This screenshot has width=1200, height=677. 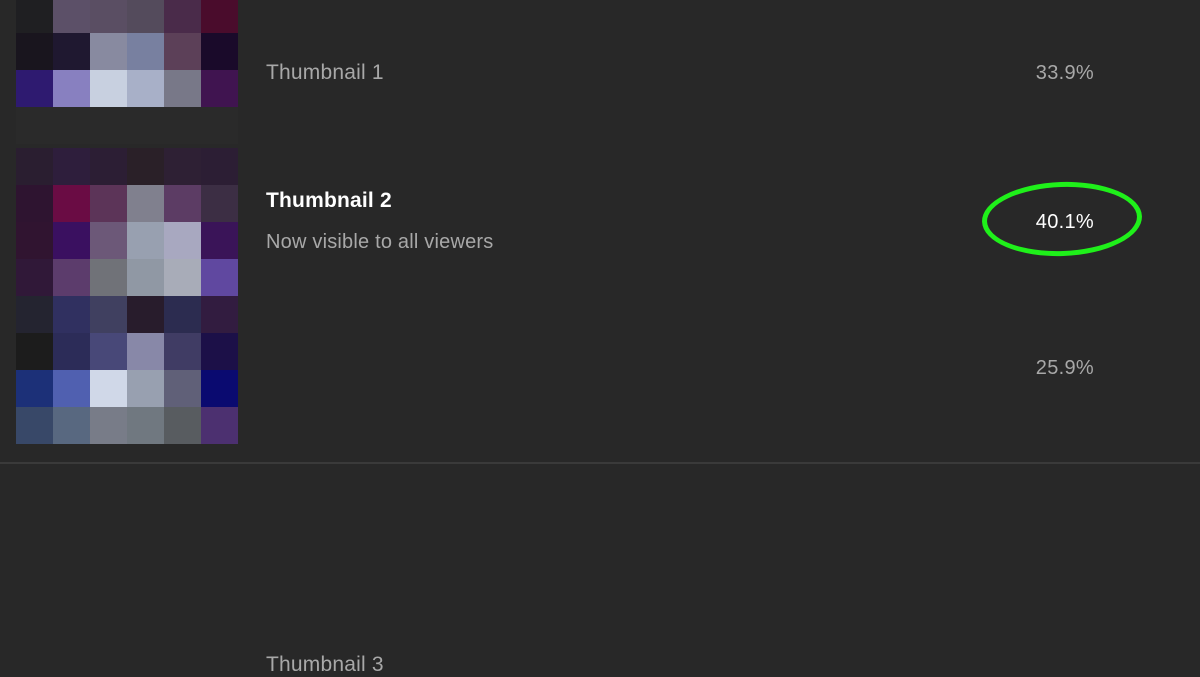 What do you see at coordinates (1064, 73) in the screenshot?
I see `thumbnail-percent: 33.9%` at bounding box center [1064, 73].